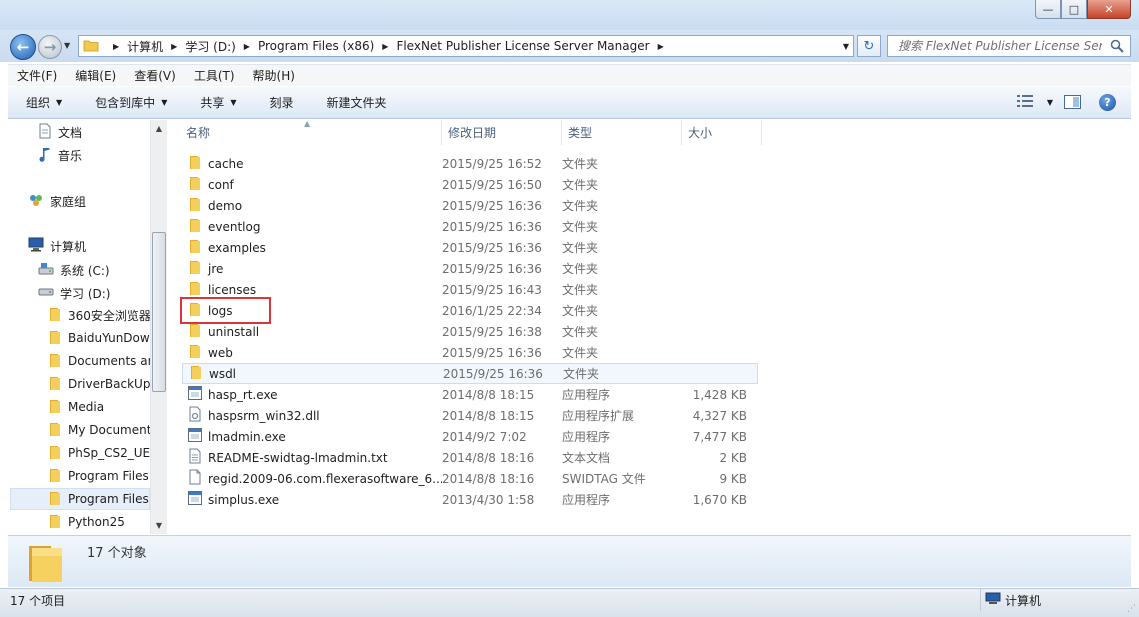  I want to click on nav-folder-item: Media, so click(107, 407).